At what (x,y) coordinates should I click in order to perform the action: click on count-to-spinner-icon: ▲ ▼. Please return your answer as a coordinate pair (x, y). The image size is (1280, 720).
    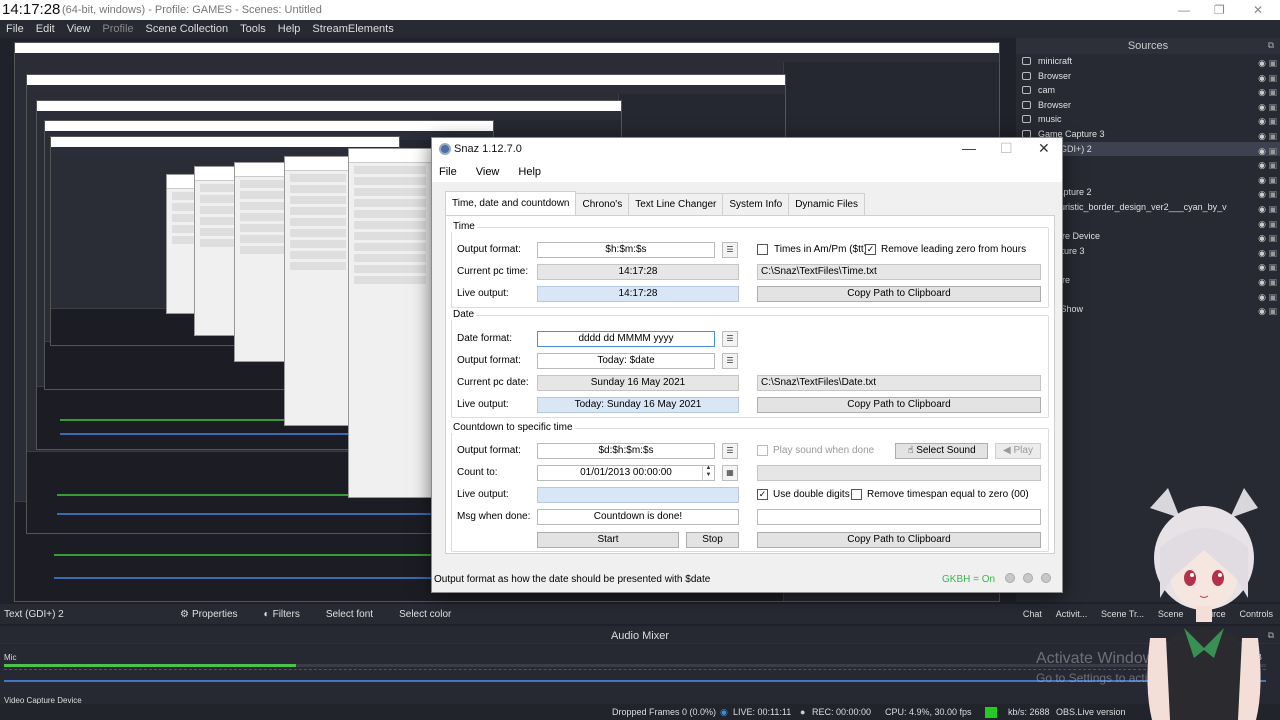
    Looking at the image, I should click on (708, 473).